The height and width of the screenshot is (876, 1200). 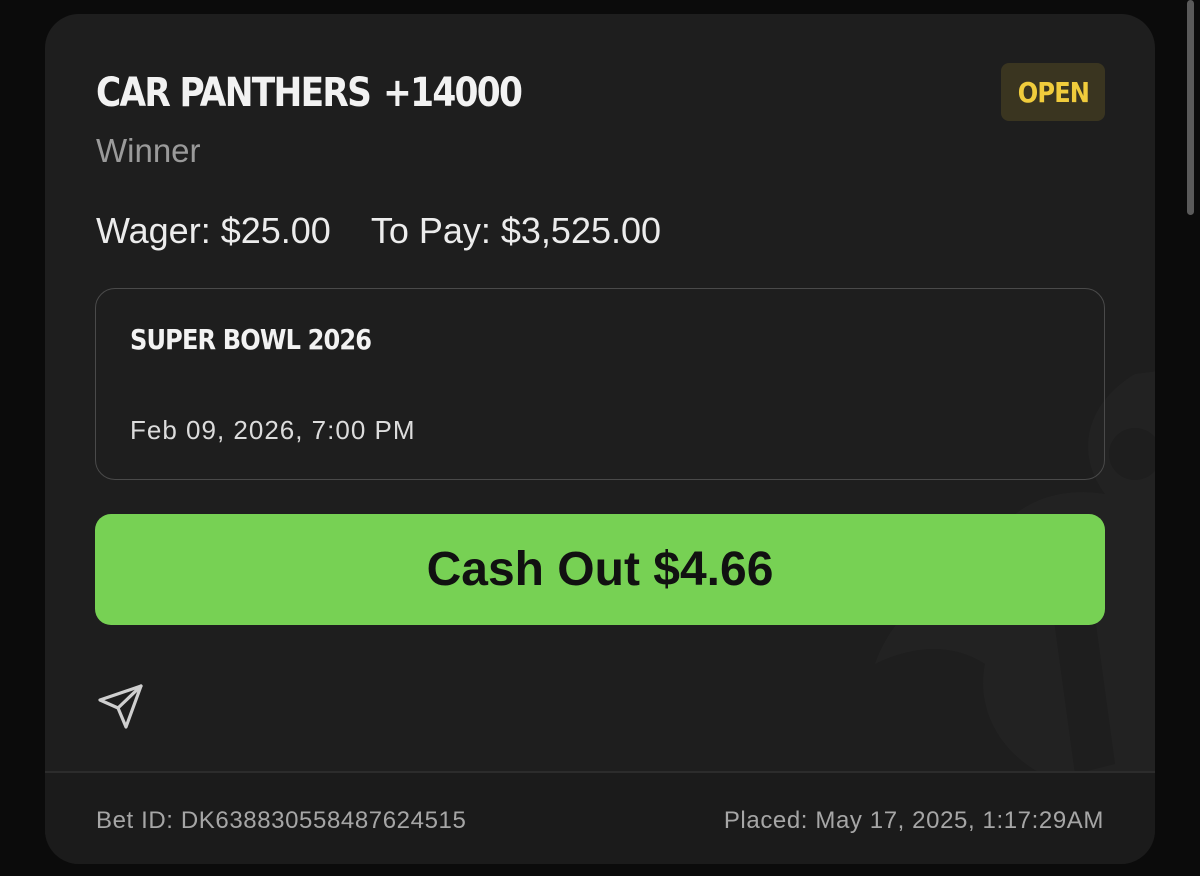 What do you see at coordinates (148, 150) in the screenshot?
I see `market-type: Winner` at bounding box center [148, 150].